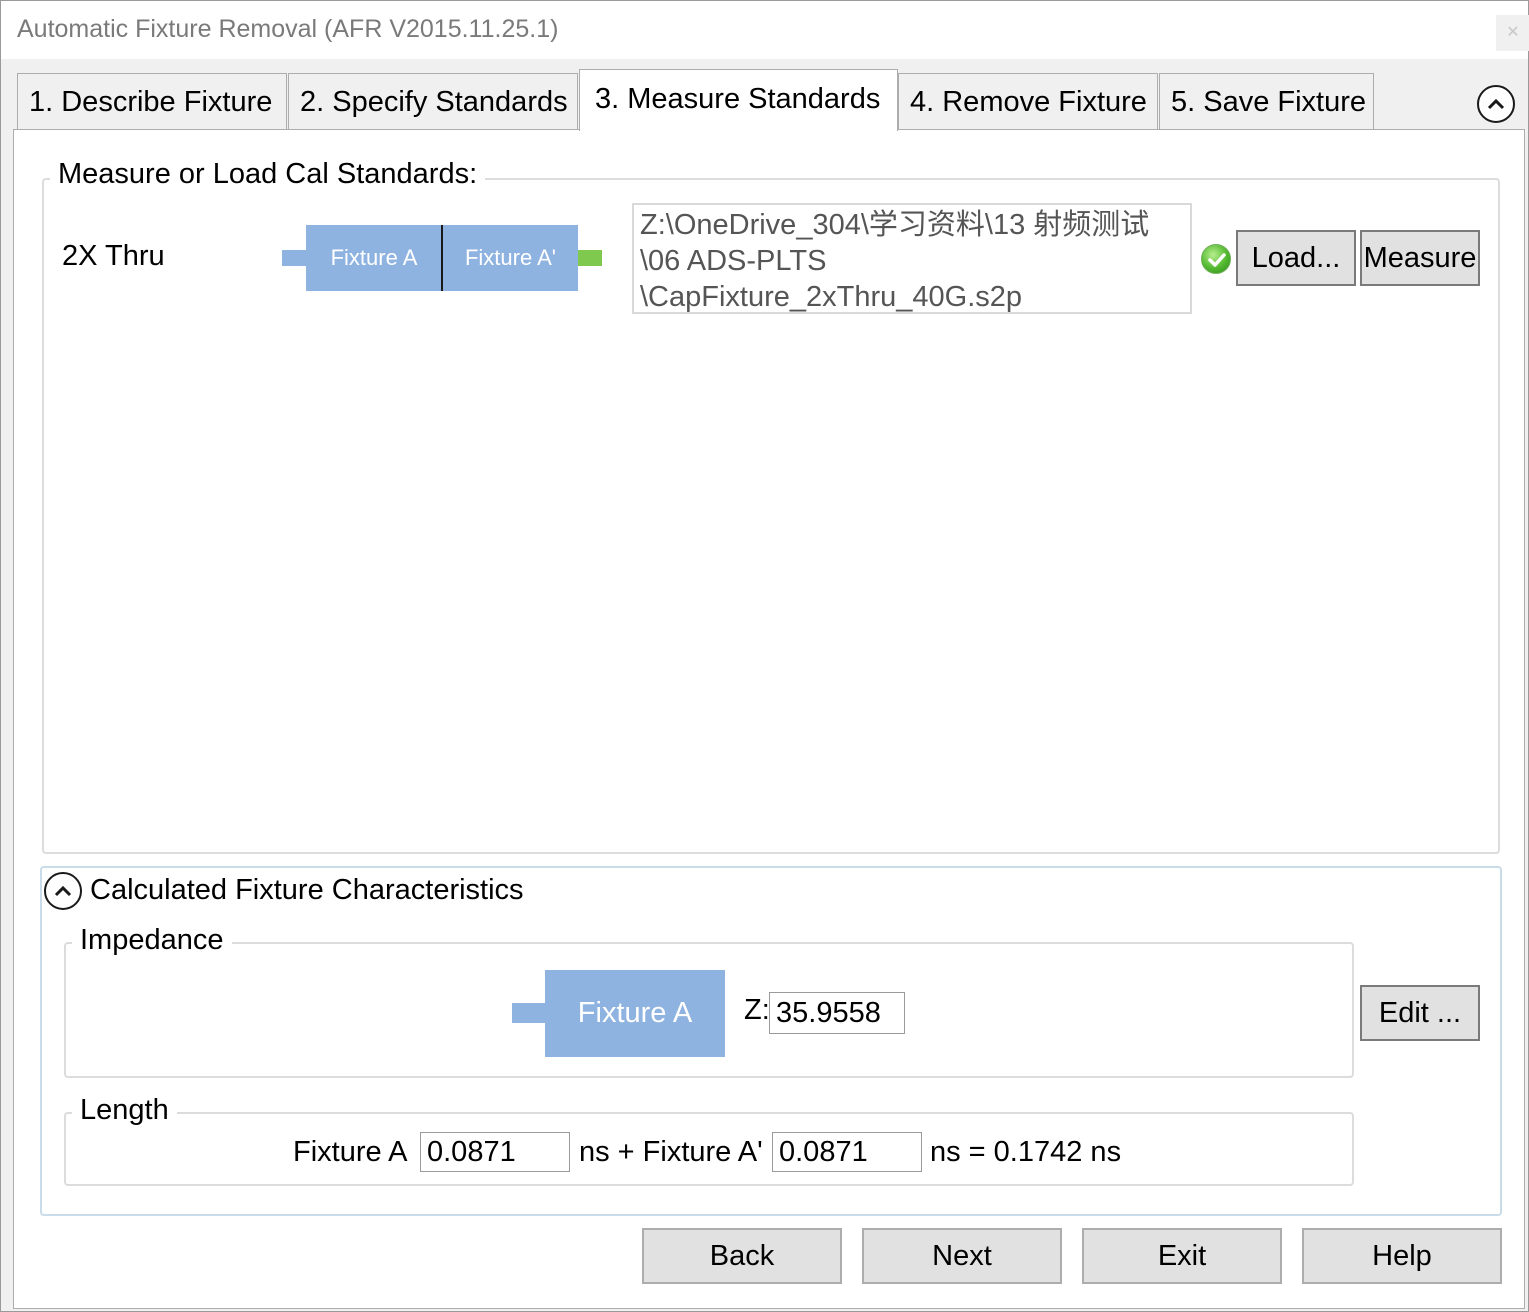  What do you see at coordinates (294, 258) in the screenshot?
I see `fixture-connector-left` at bounding box center [294, 258].